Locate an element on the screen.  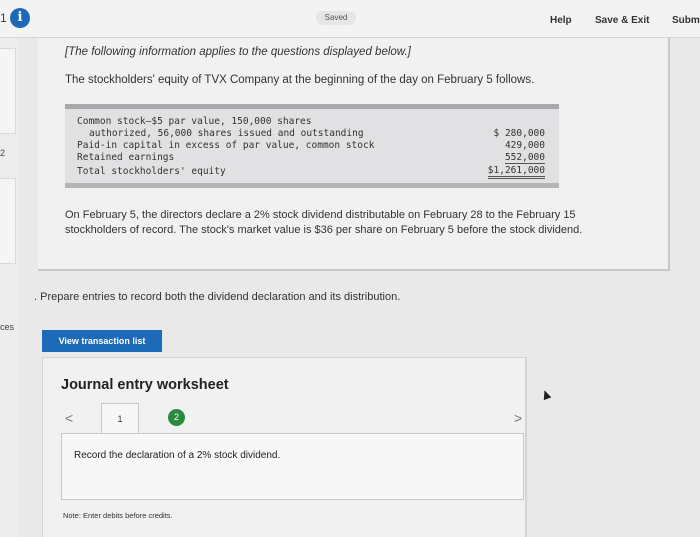
table-row-value: $ 280,000 is located at coordinates (519, 133).